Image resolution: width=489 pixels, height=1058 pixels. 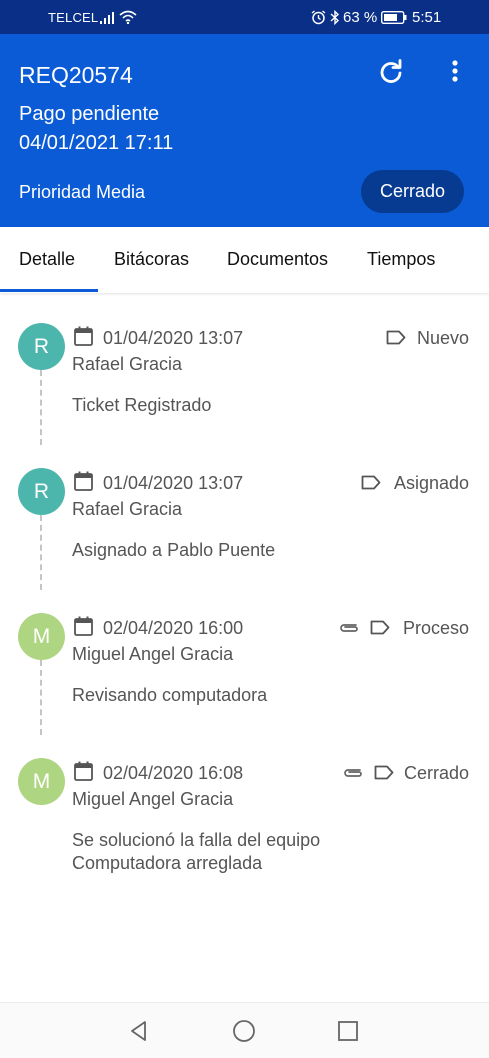 I want to click on battery-percent: 63 %, so click(x=360, y=17).